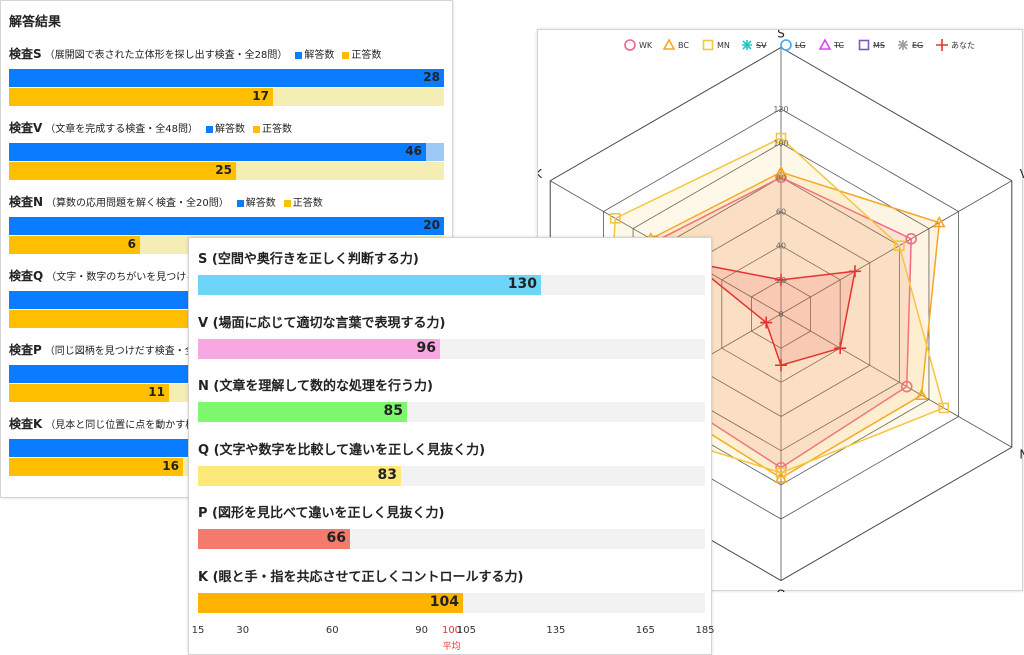 This screenshot has height=655, width=1024. What do you see at coordinates (451, 539) in the screenshot?
I see `score-bar-track: 66` at bounding box center [451, 539].